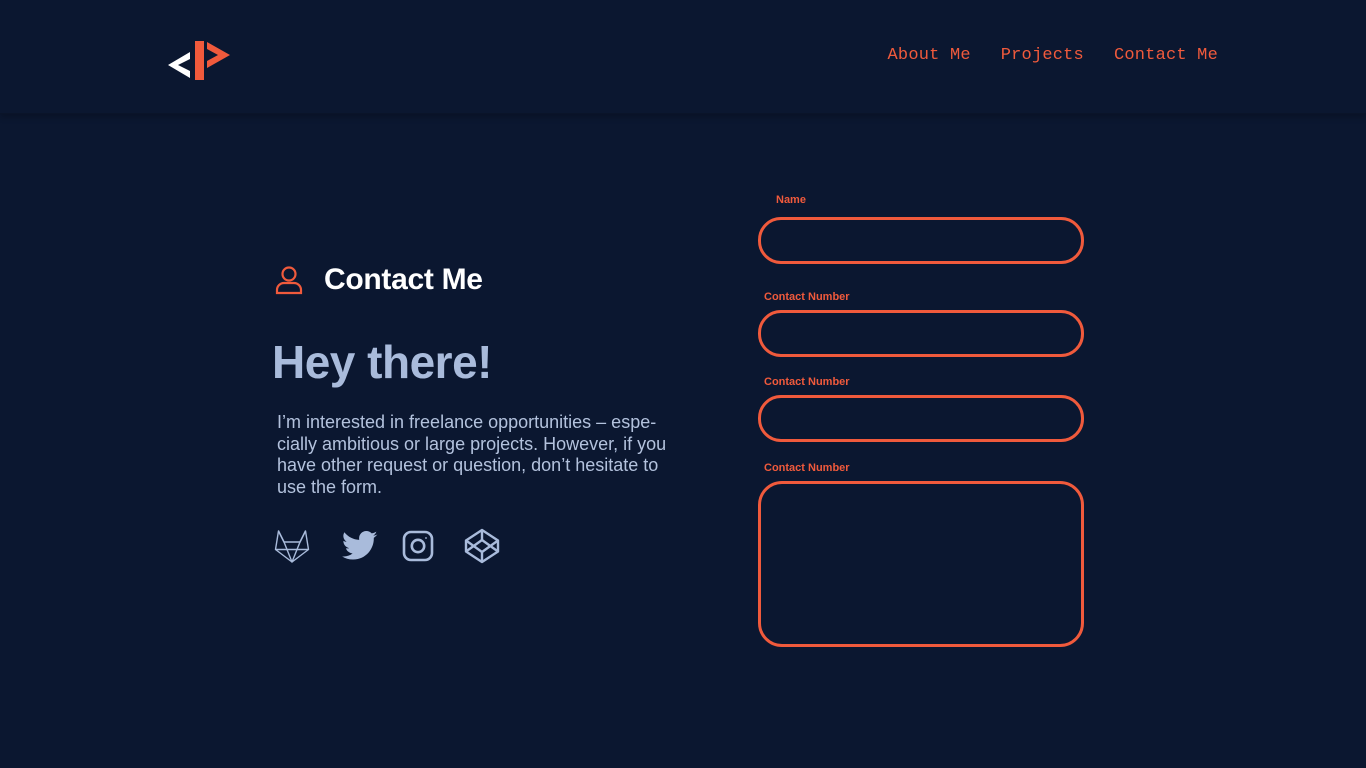 The image size is (1366, 768). What do you see at coordinates (200, 60) in the screenshot?
I see `code-bracket-logo-icon` at bounding box center [200, 60].